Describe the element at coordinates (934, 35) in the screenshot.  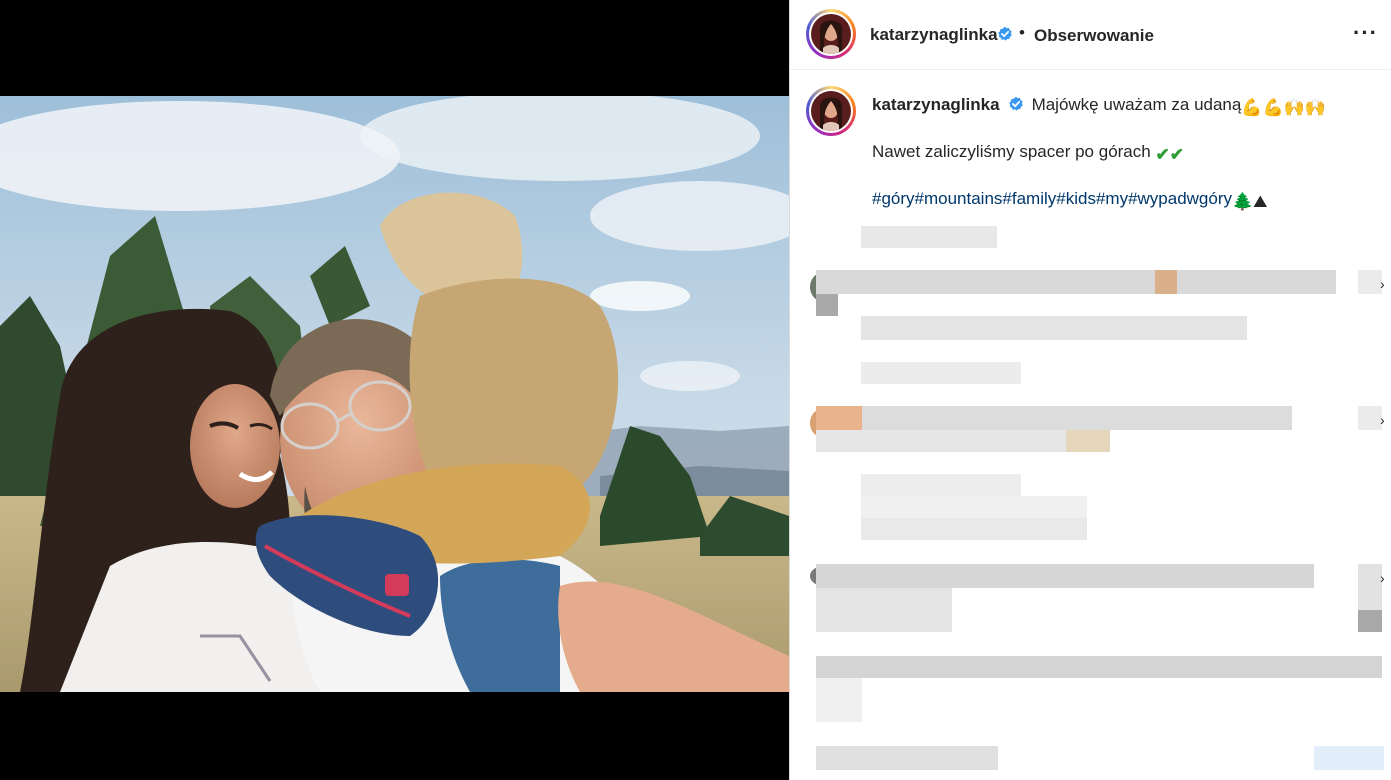
I see `author-username: katarzynaglinka` at that location.